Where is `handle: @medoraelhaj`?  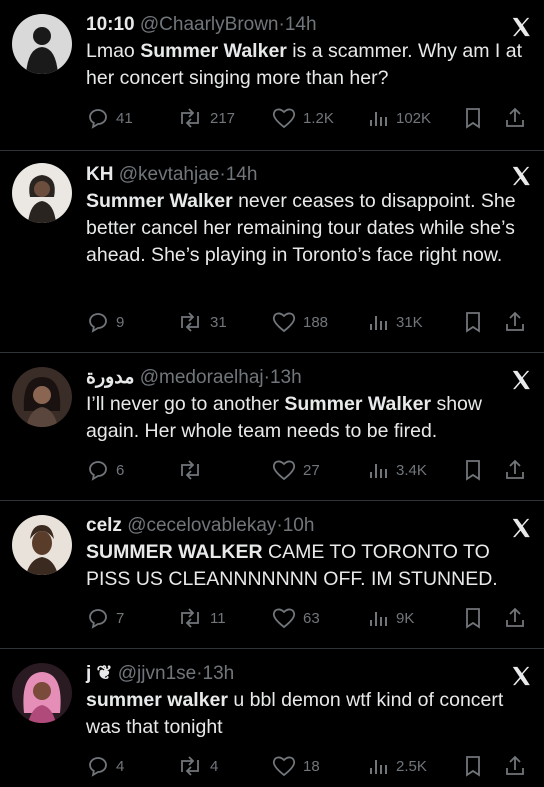 handle: @medoraelhaj is located at coordinates (202, 377).